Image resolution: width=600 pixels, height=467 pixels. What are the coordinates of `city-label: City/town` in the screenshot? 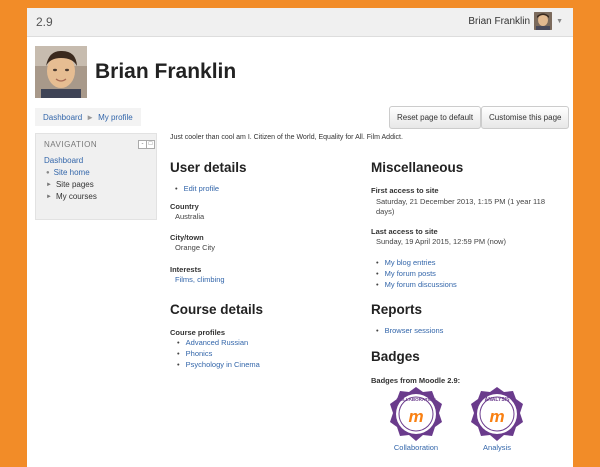 It's located at (187, 237).